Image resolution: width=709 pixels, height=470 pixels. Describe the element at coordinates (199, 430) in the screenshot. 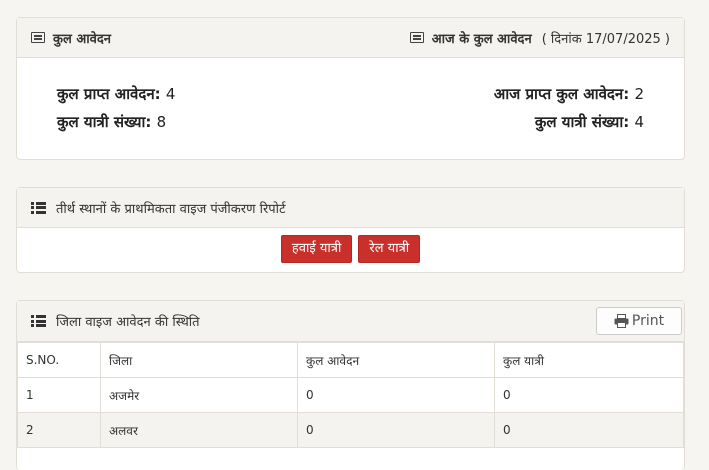

I see `cell-district: अलवर` at that location.